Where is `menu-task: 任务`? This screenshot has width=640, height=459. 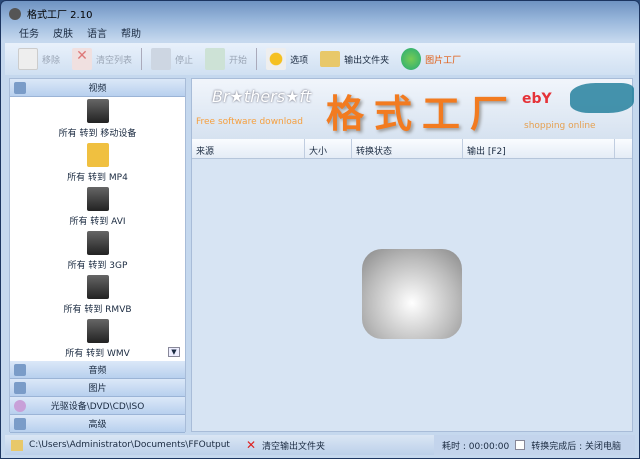 menu-task: 任务 is located at coordinates (29, 32).